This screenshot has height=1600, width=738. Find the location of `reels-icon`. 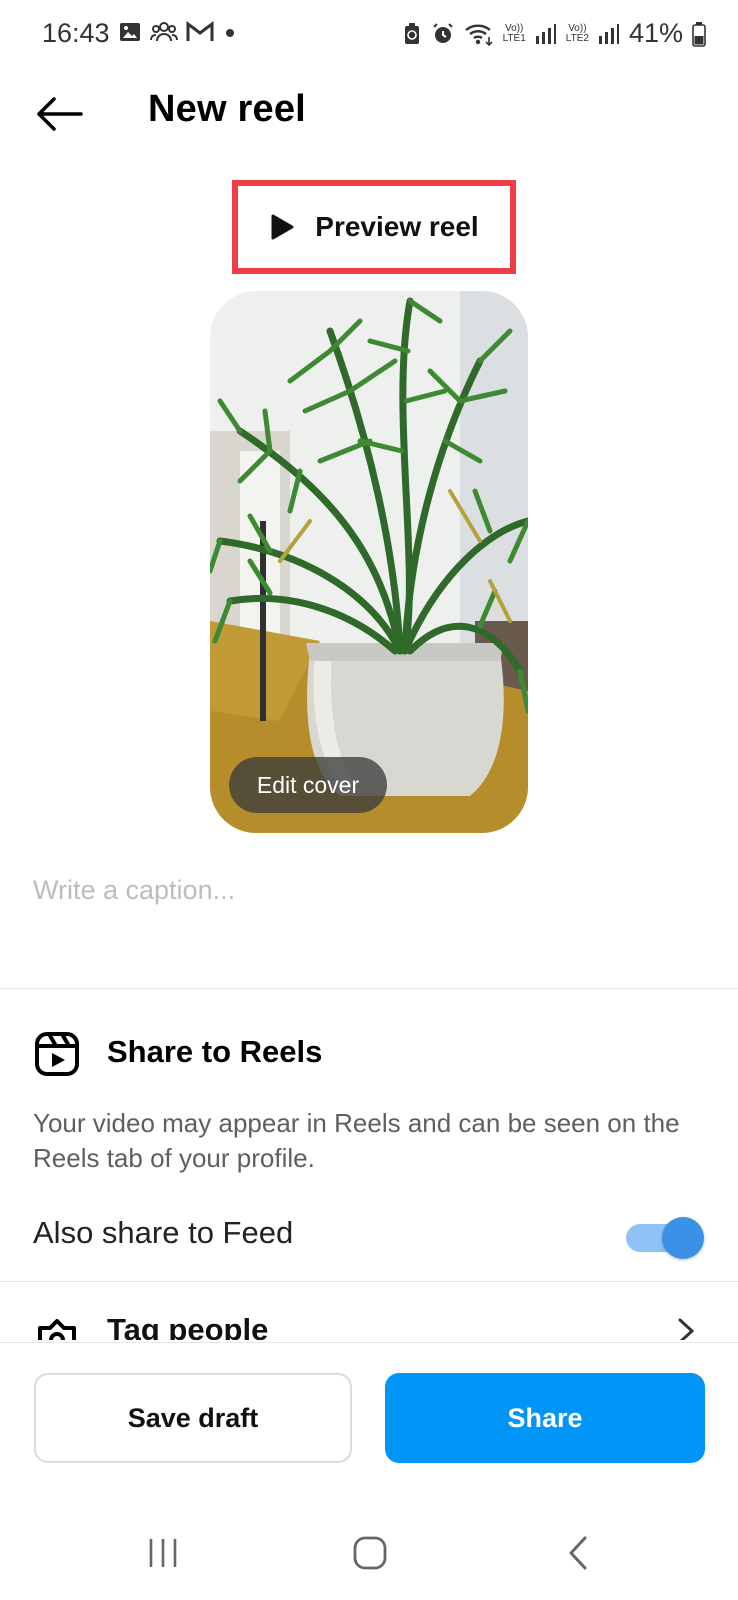

reels-icon is located at coordinates (57, 1054).